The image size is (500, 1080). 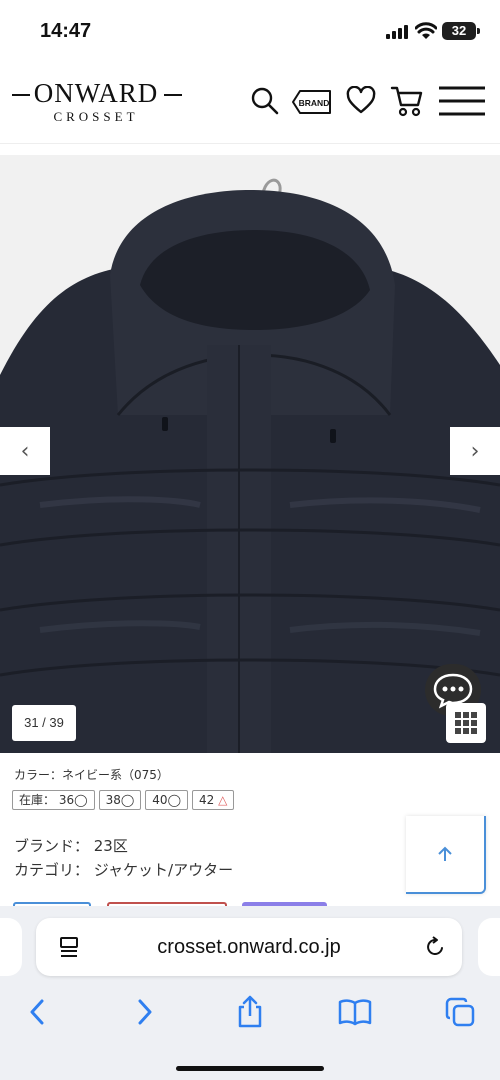 What do you see at coordinates (462, 101) in the screenshot?
I see `menu-icon` at bounding box center [462, 101].